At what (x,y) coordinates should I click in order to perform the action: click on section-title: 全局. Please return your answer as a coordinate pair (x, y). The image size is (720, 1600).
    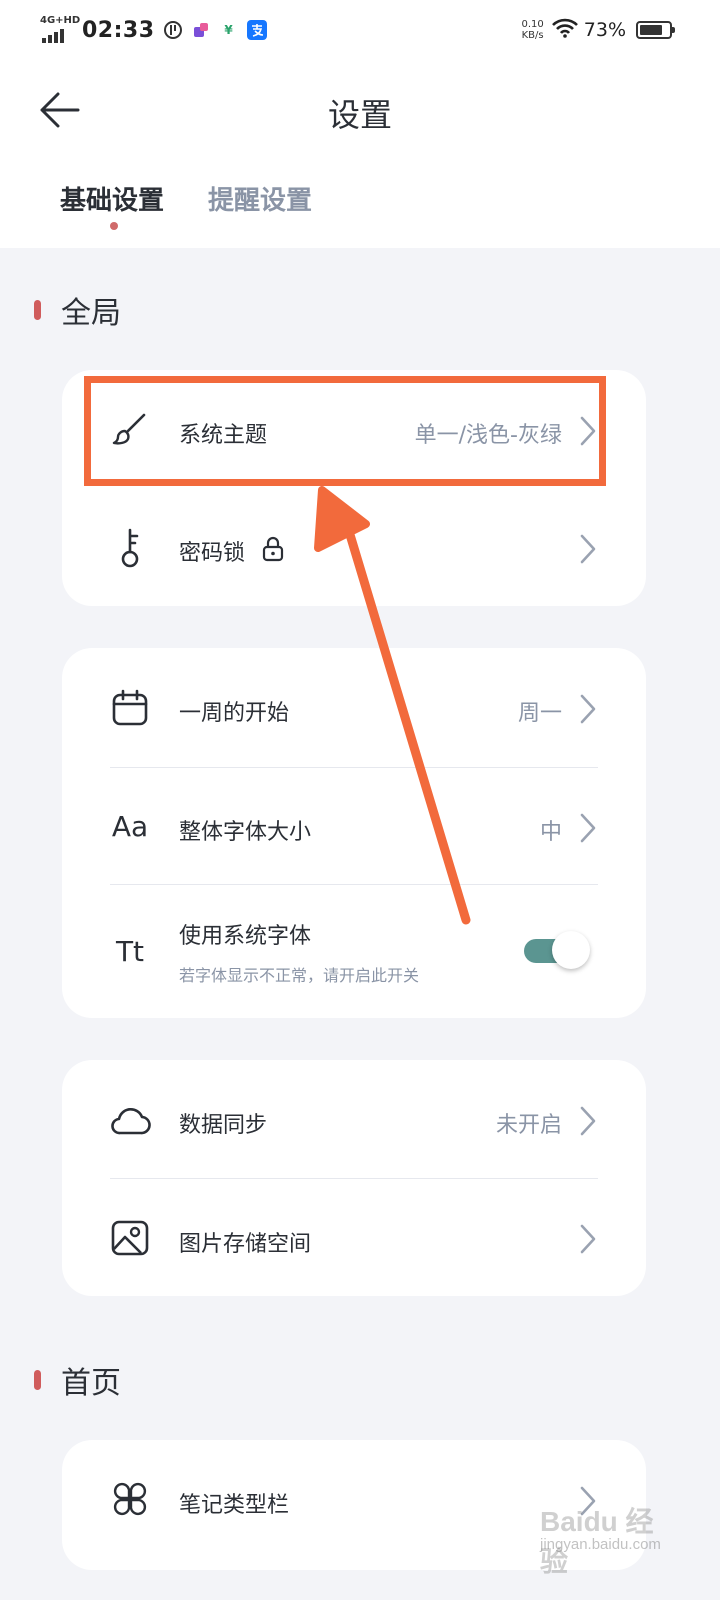
    Looking at the image, I should click on (91, 313).